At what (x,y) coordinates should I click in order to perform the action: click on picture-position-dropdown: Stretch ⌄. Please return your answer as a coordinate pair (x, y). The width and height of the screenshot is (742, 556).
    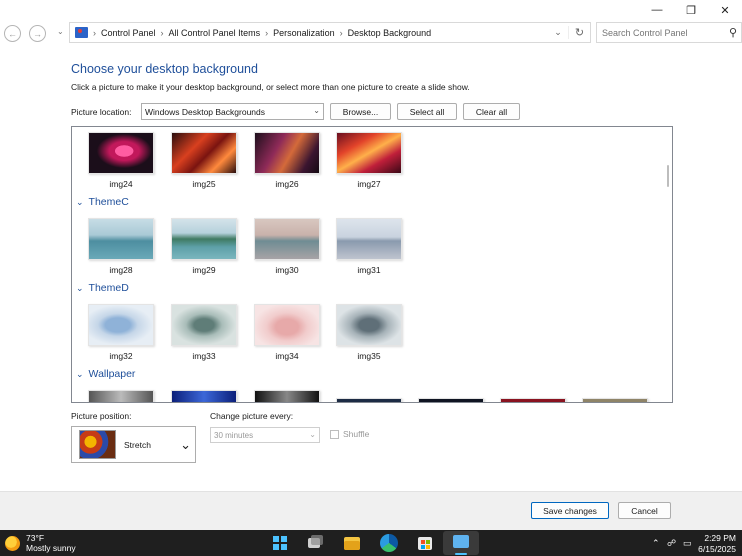
    Looking at the image, I should click on (133, 444).